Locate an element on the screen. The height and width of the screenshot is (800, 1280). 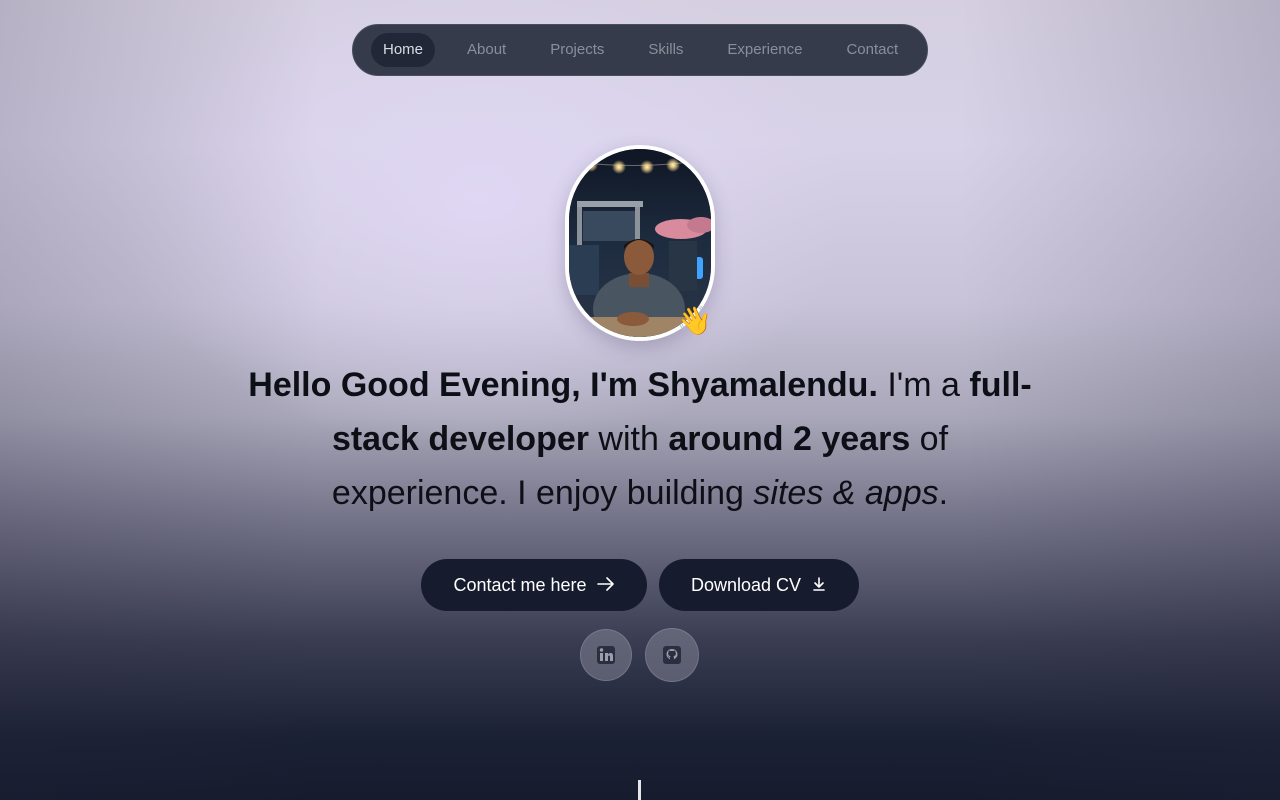
linkedin-link is located at coordinates (606, 655).